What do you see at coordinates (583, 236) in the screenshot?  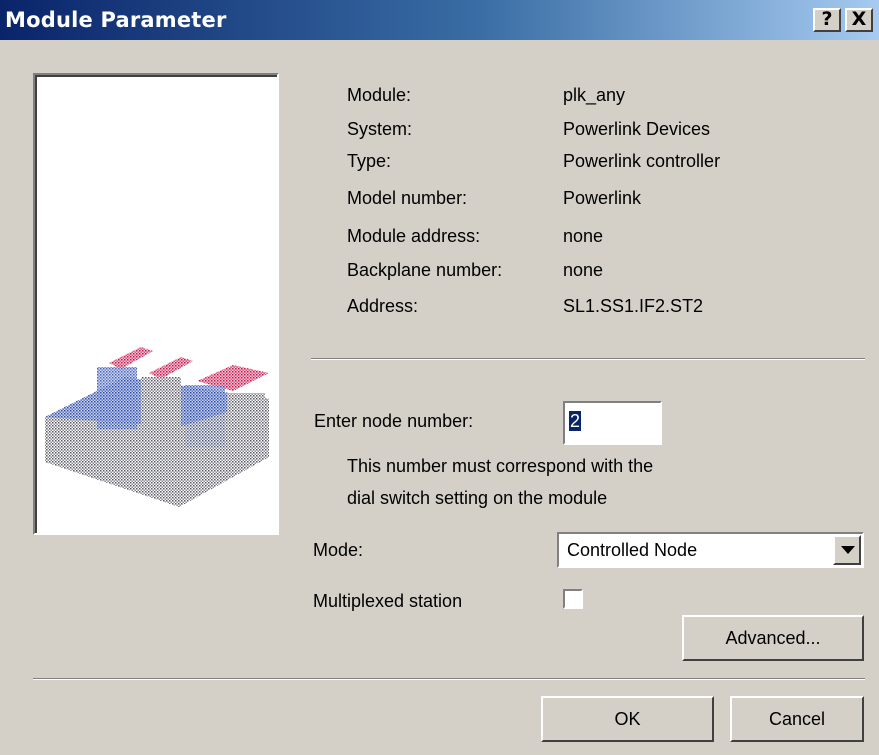 I see `module-address-value: none` at bounding box center [583, 236].